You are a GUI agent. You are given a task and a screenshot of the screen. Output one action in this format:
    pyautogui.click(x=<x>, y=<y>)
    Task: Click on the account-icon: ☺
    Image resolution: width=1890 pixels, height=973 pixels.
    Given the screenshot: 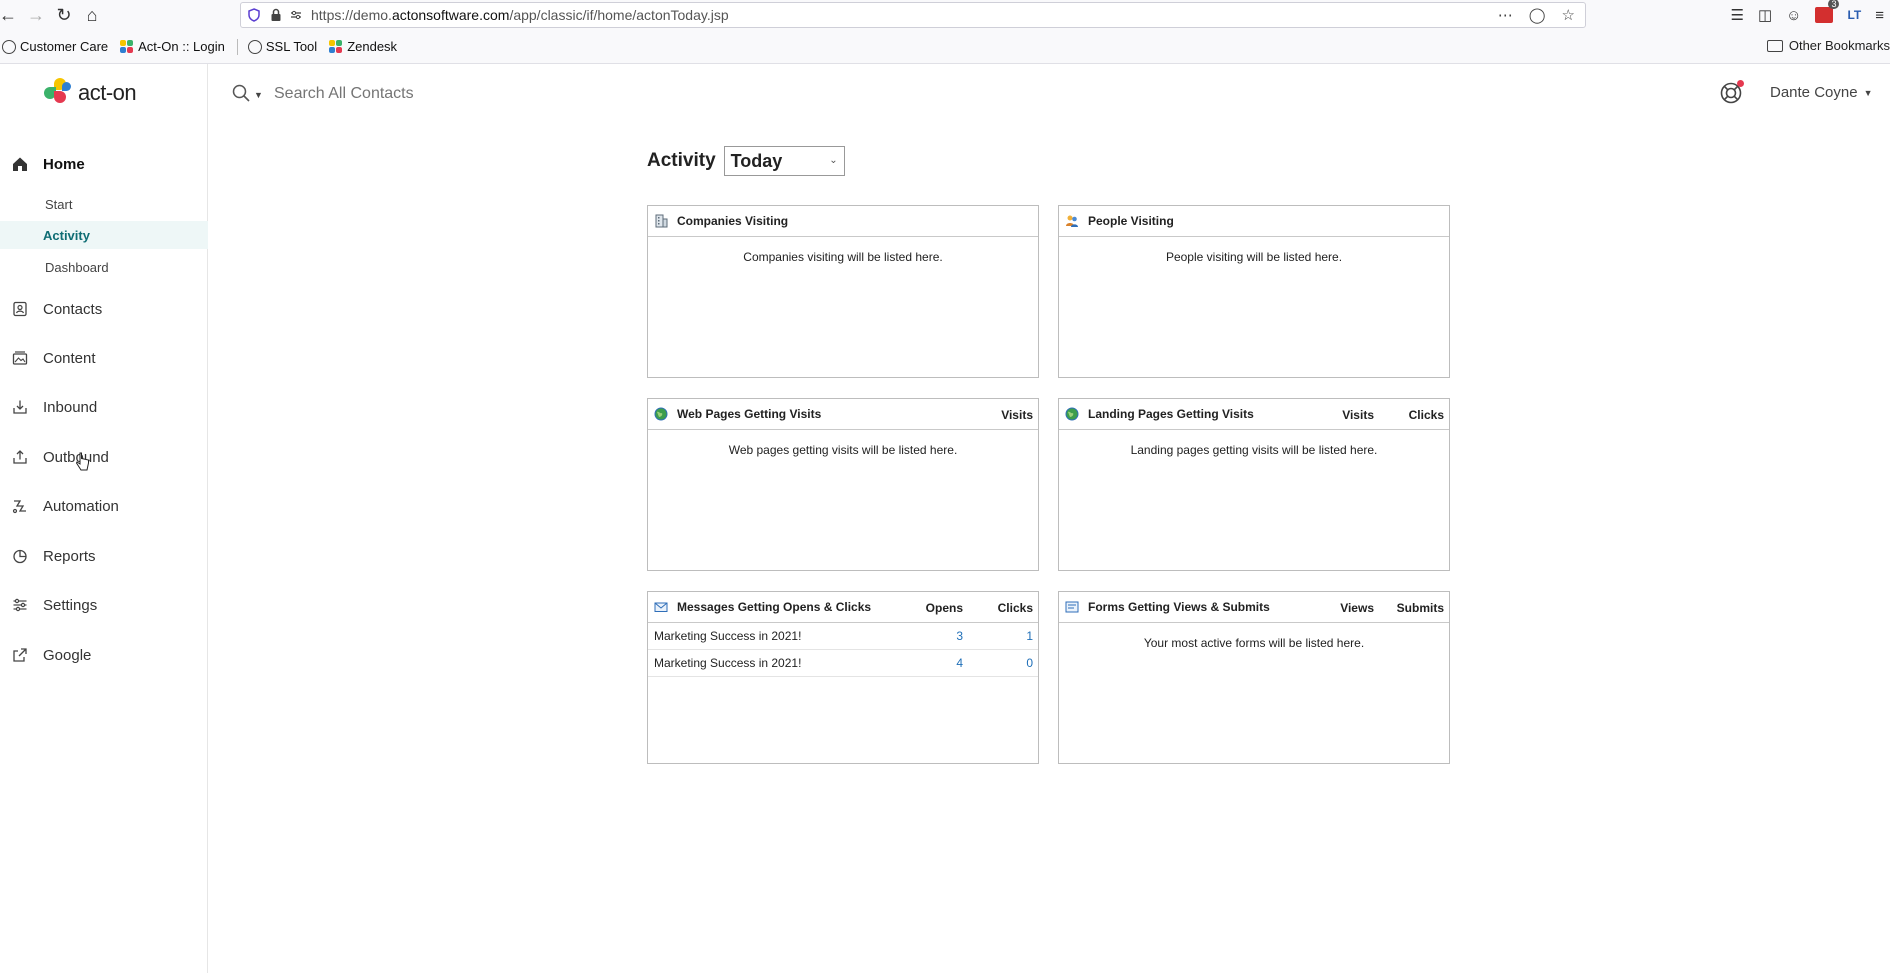 What is the action you would take?
    pyautogui.click(x=1793, y=15)
    